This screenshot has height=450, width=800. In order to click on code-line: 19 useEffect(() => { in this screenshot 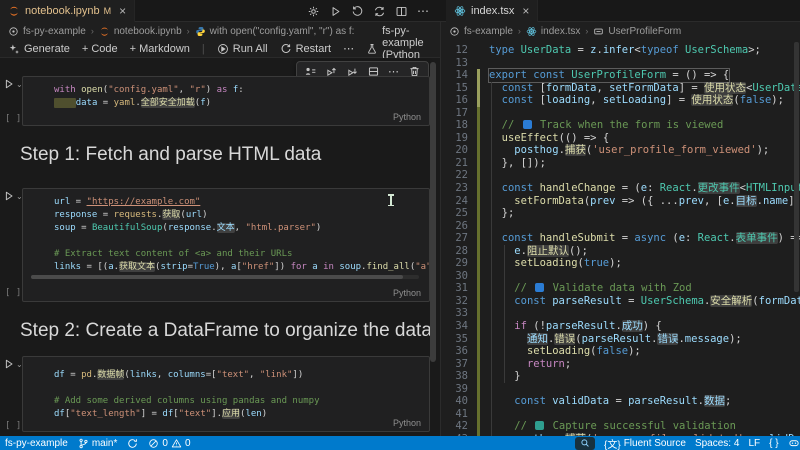, I will do `click(620, 138)`.